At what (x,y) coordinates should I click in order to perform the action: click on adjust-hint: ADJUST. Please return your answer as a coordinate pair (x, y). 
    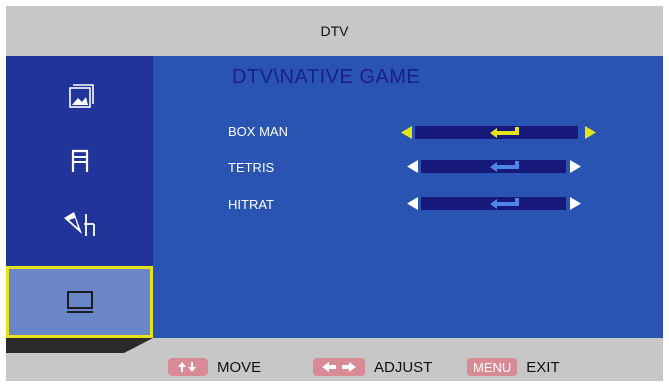
    Looking at the image, I should click on (372, 367).